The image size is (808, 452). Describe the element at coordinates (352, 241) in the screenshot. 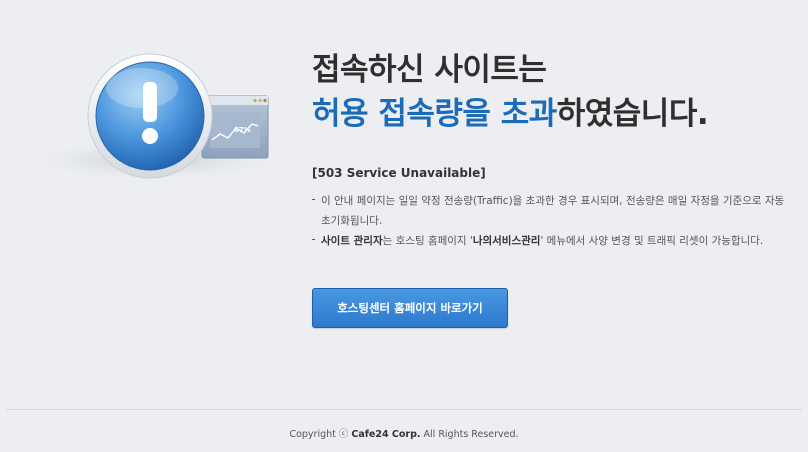

I see `note-admin-bold: 사이트 관리자` at that location.